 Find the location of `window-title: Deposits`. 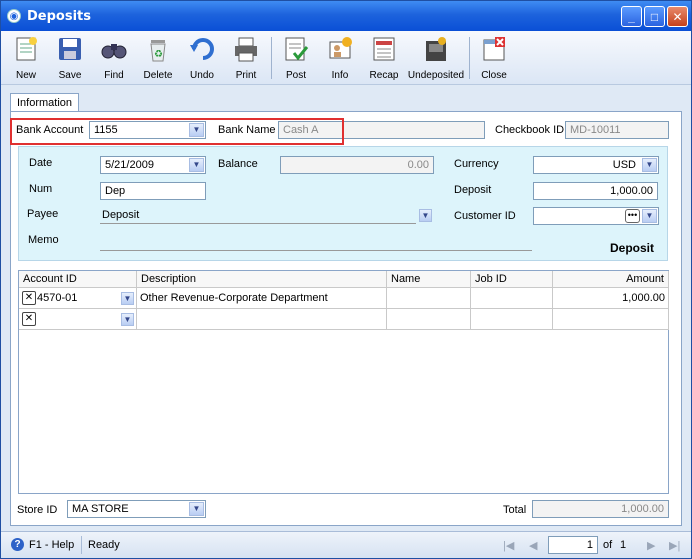

window-title: Deposits is located at coordinates (59, 16).